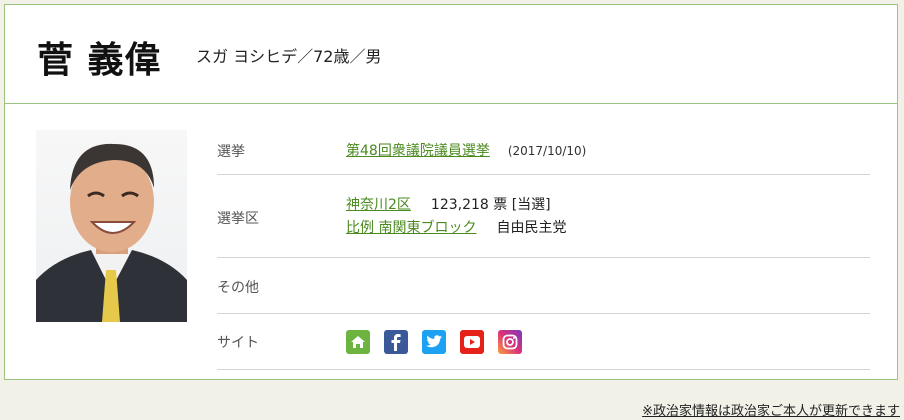 The image size is (904, 420). I want to click on update-note-link: ※政治家情報は政治家ご本人が更新できます, so click(771, 409).